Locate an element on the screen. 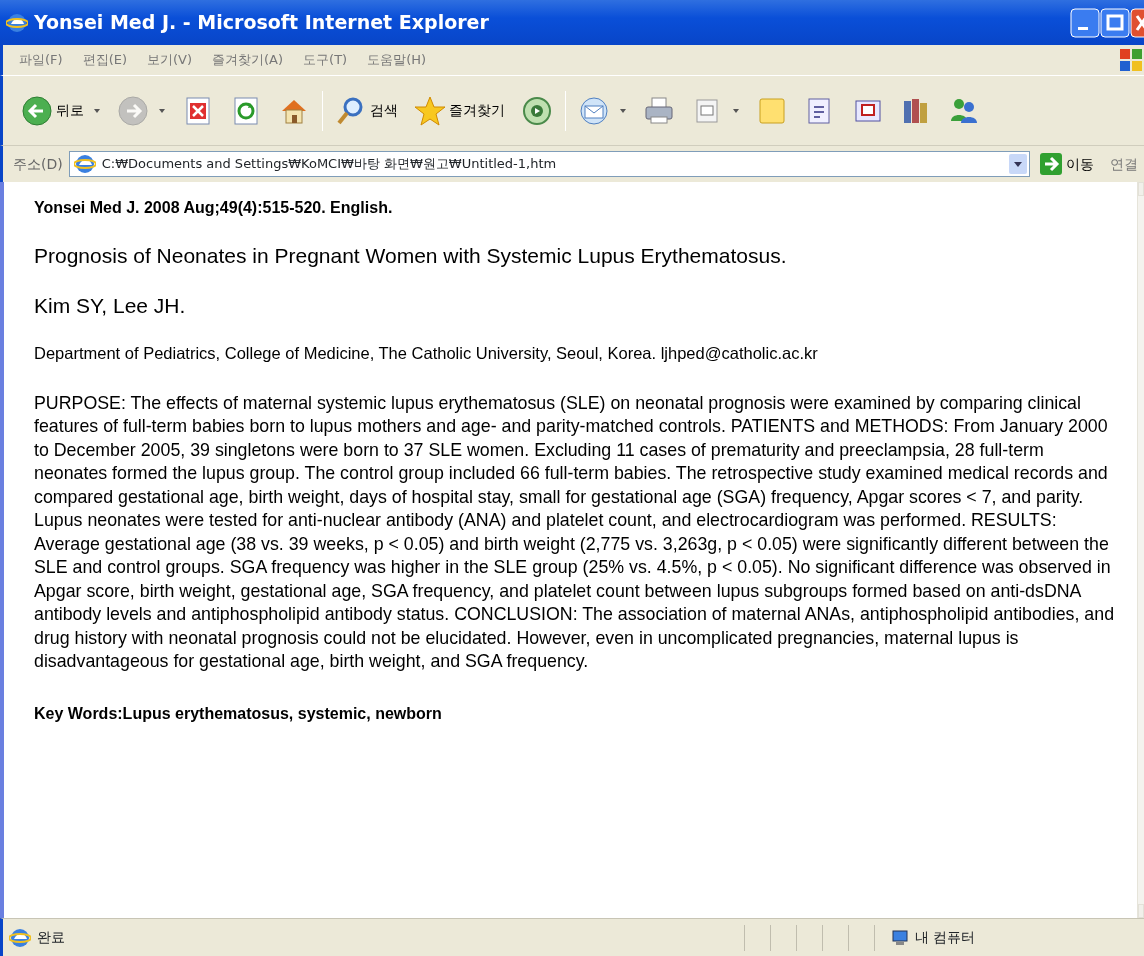  computer-icon is located at coordinates (900, 937).